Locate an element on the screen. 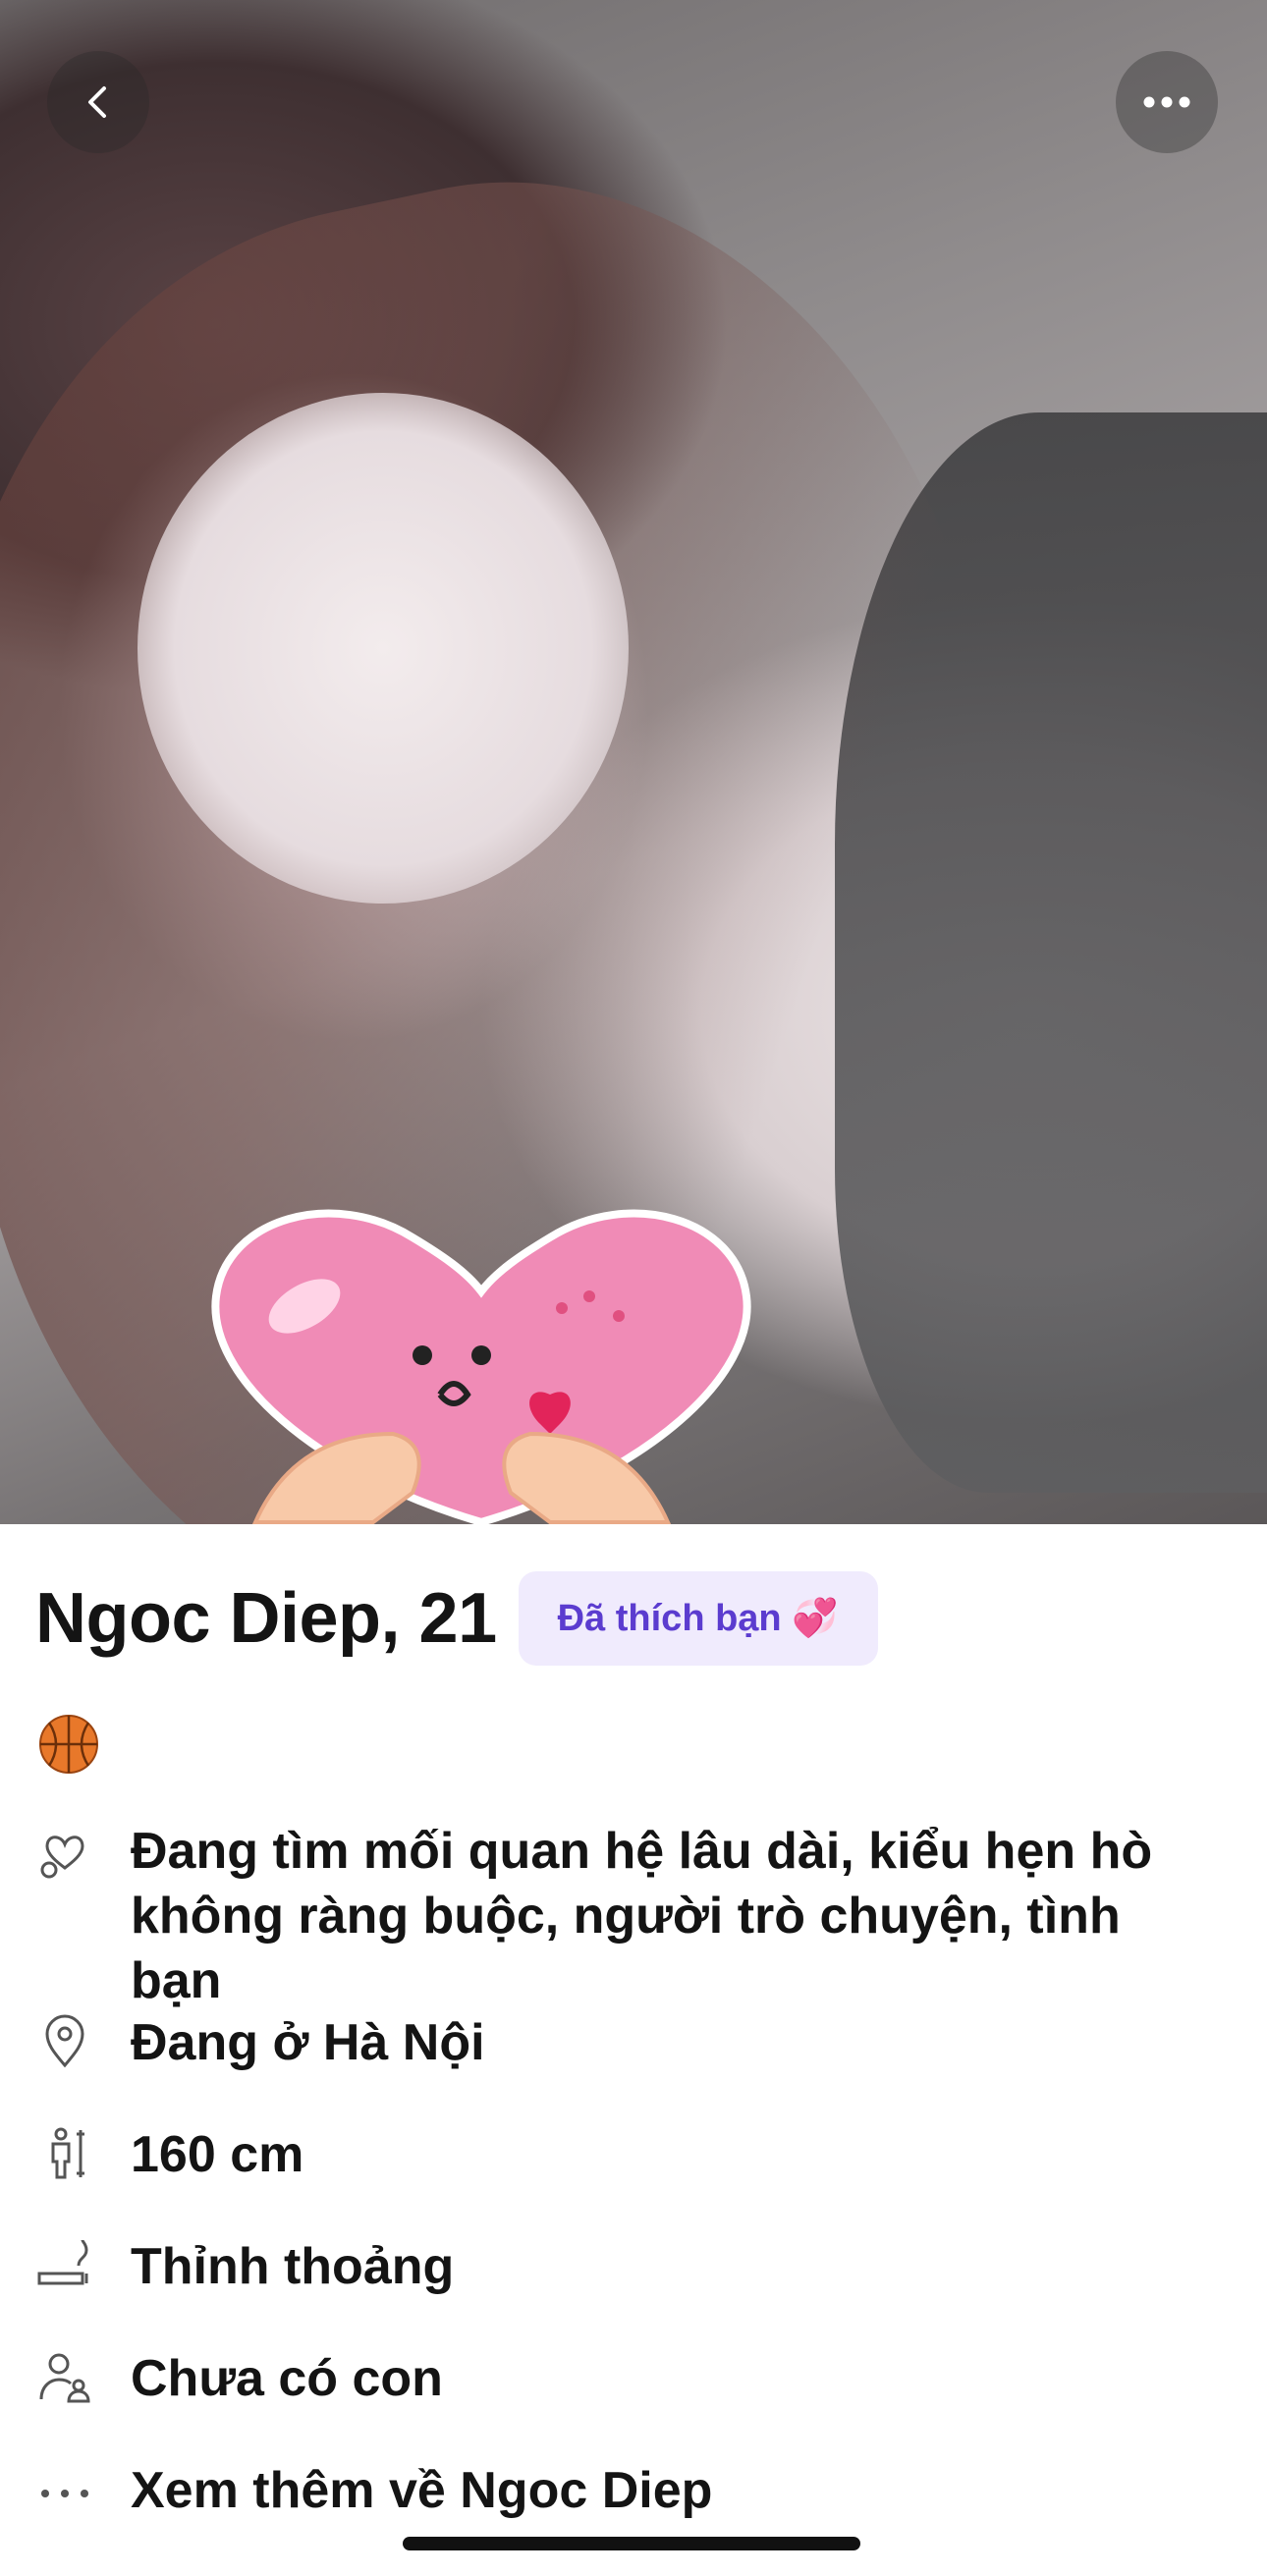 This screenshot has height=2576, width=1267. height-icon is located at coordinates (67, 2153).